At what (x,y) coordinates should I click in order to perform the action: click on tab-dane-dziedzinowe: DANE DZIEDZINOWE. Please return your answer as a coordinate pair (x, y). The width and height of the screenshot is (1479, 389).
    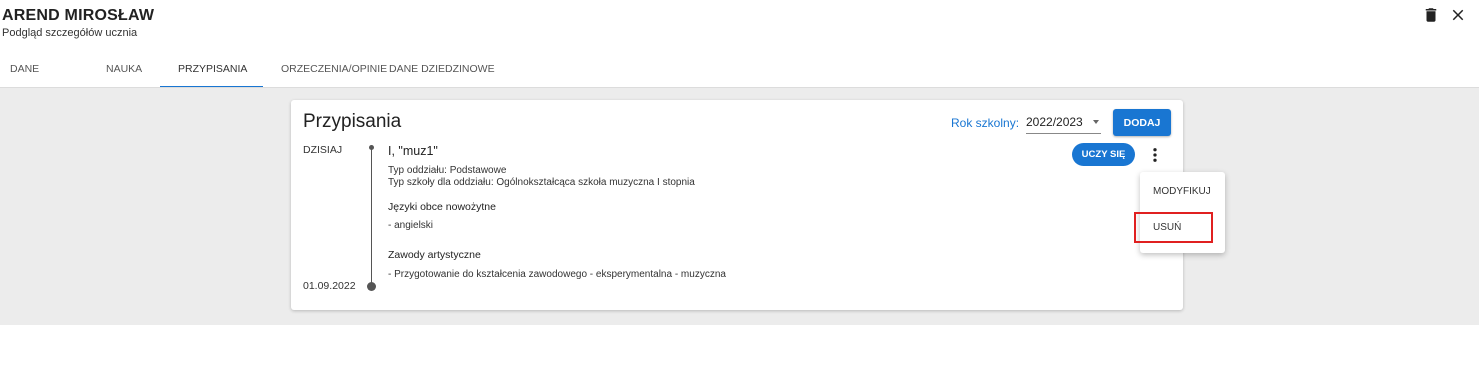
    Looking at the image, I should click on (459, 70).